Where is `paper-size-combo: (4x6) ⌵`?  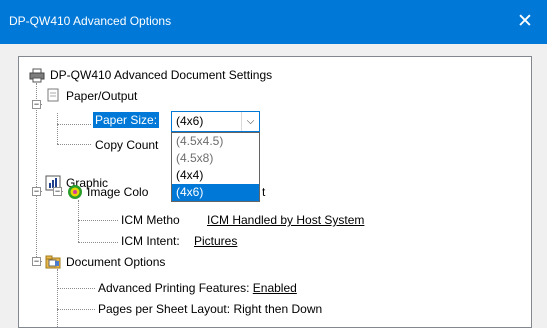
paper-size-combo: (4x6) ⌵ is located at coordinates (215, 121).